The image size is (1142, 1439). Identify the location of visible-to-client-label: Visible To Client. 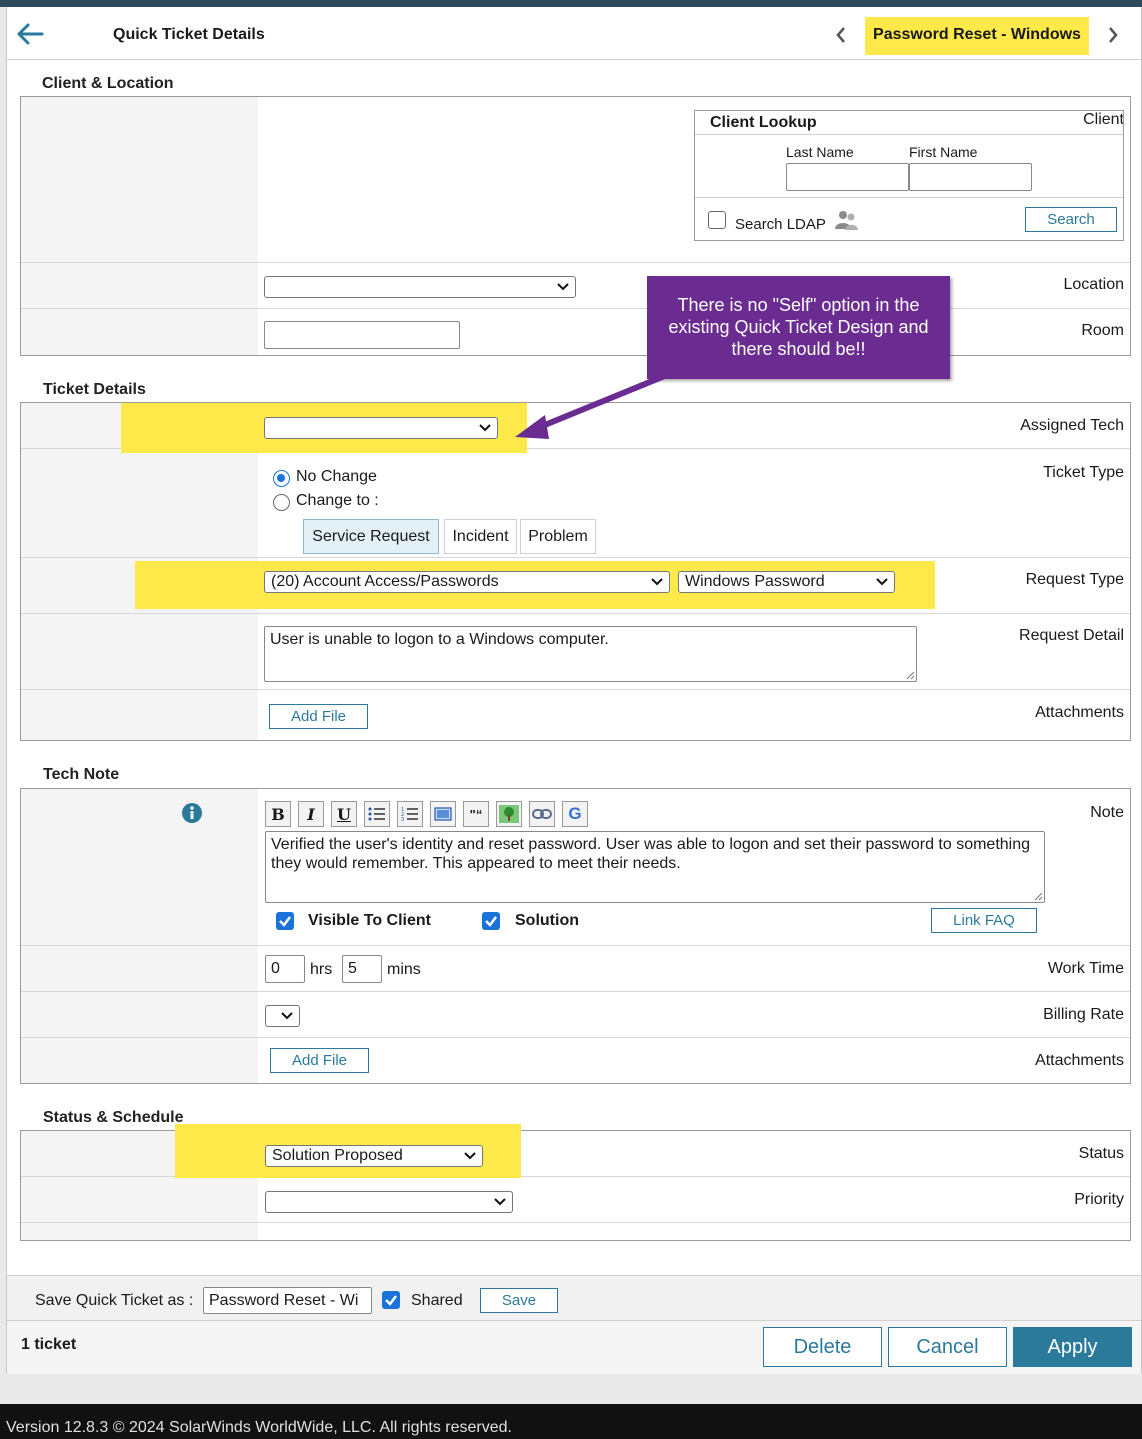
(369, 920).